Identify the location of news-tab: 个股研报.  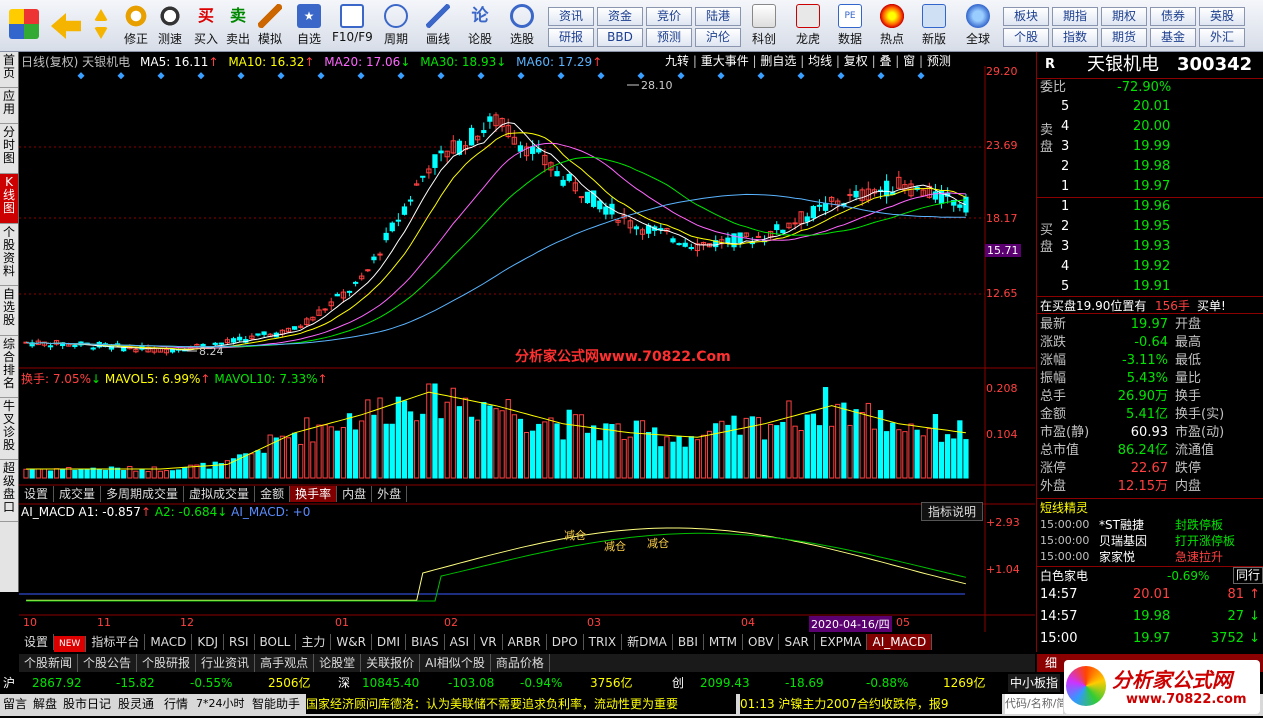
(167, 663).